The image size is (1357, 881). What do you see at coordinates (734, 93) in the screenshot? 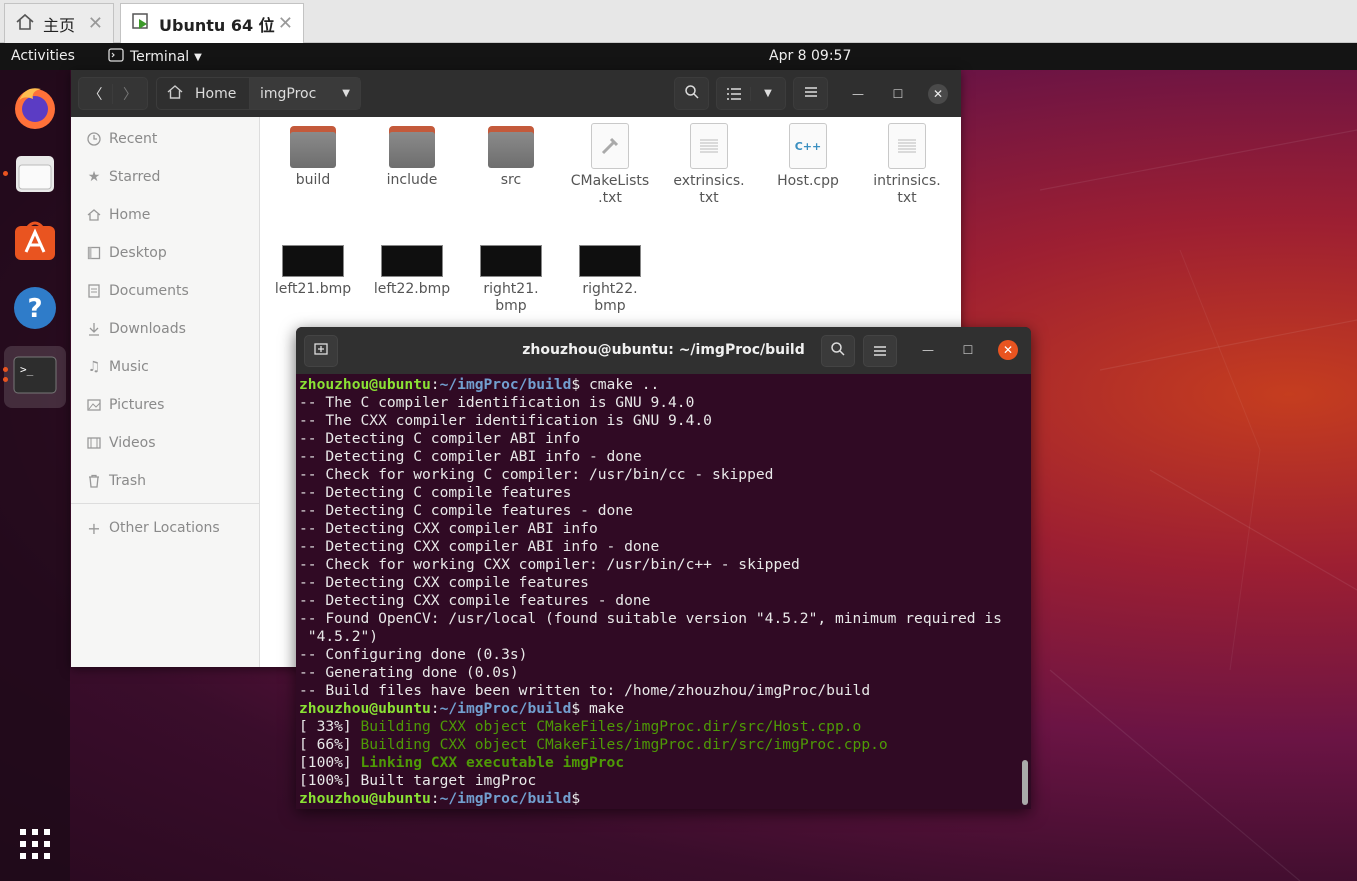
I see `list-view-icon` at bounding box center [734, 93].